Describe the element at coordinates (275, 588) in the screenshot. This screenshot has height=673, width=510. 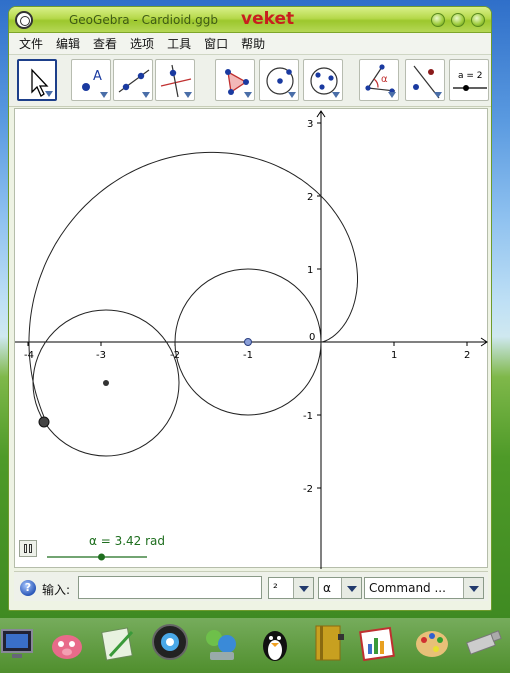
I see `superscript-value: ²` at that location.